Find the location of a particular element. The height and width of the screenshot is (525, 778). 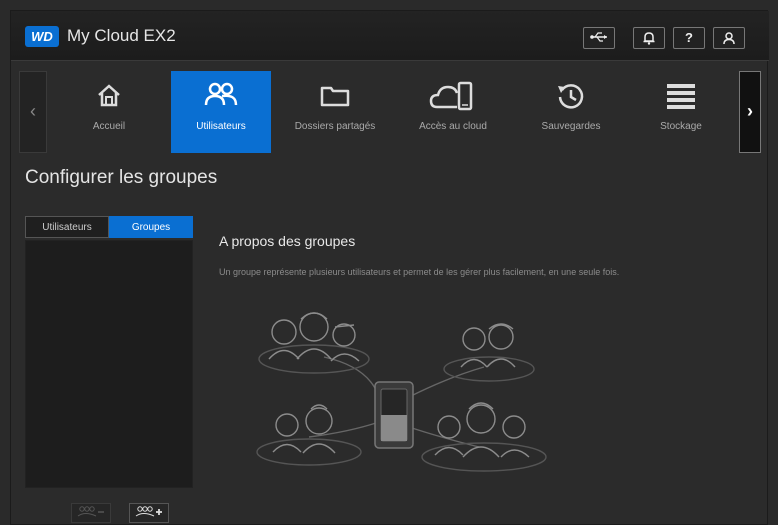

users-icon is located at coordinates (221, 96).